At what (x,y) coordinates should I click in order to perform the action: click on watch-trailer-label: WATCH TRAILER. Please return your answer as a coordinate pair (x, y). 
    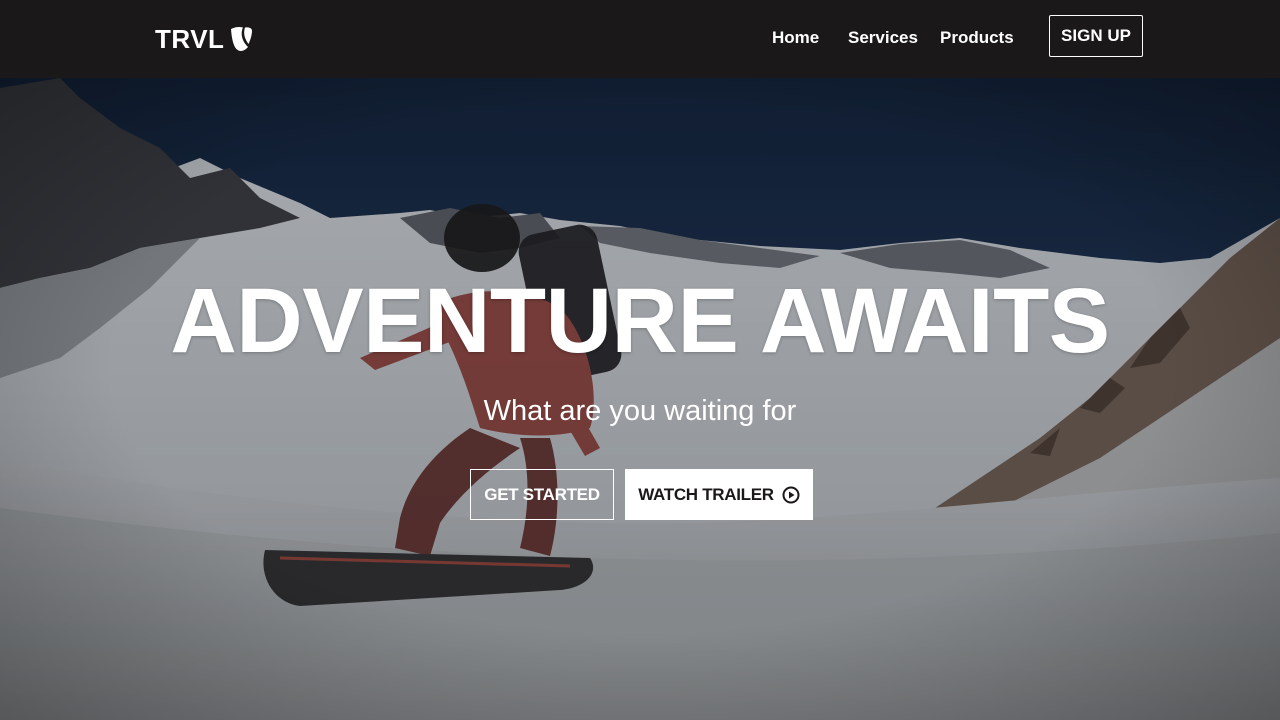
    Looking at the image, I should click on (706, 494).